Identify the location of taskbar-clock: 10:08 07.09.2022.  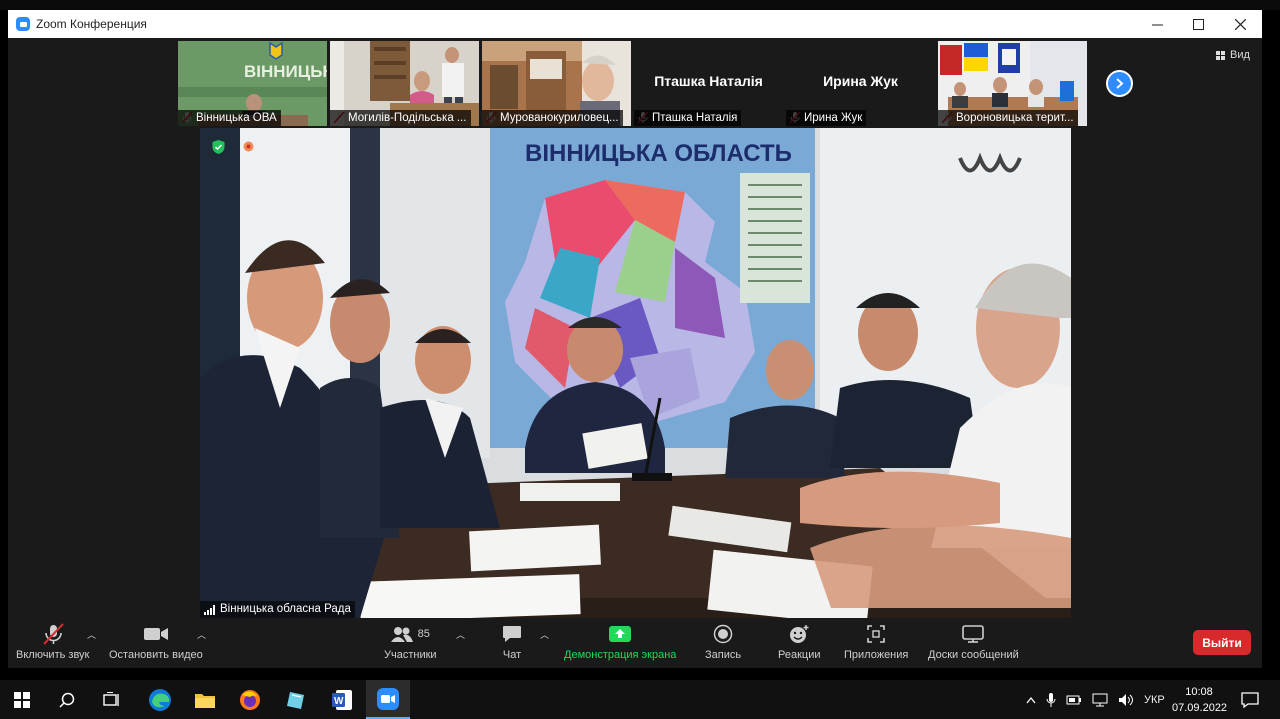
(1200, 700).